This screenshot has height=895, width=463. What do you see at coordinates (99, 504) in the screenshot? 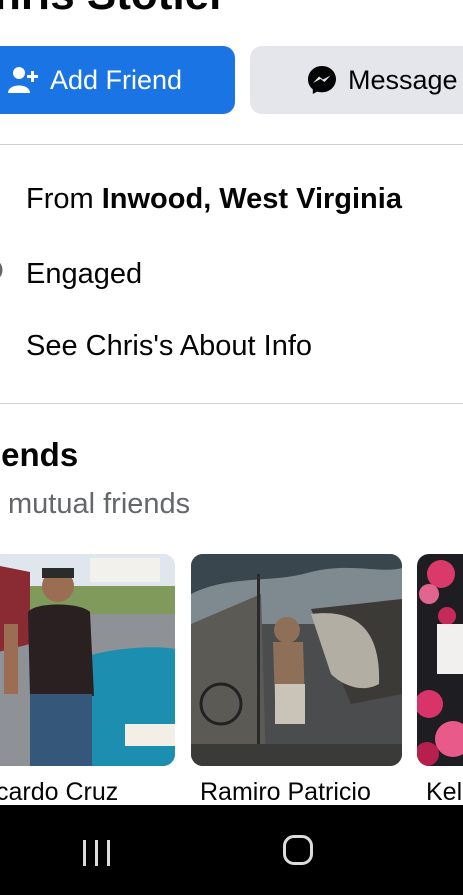
I see `mutual-friends-count: mutual friends` at bounding box center [99, 504].